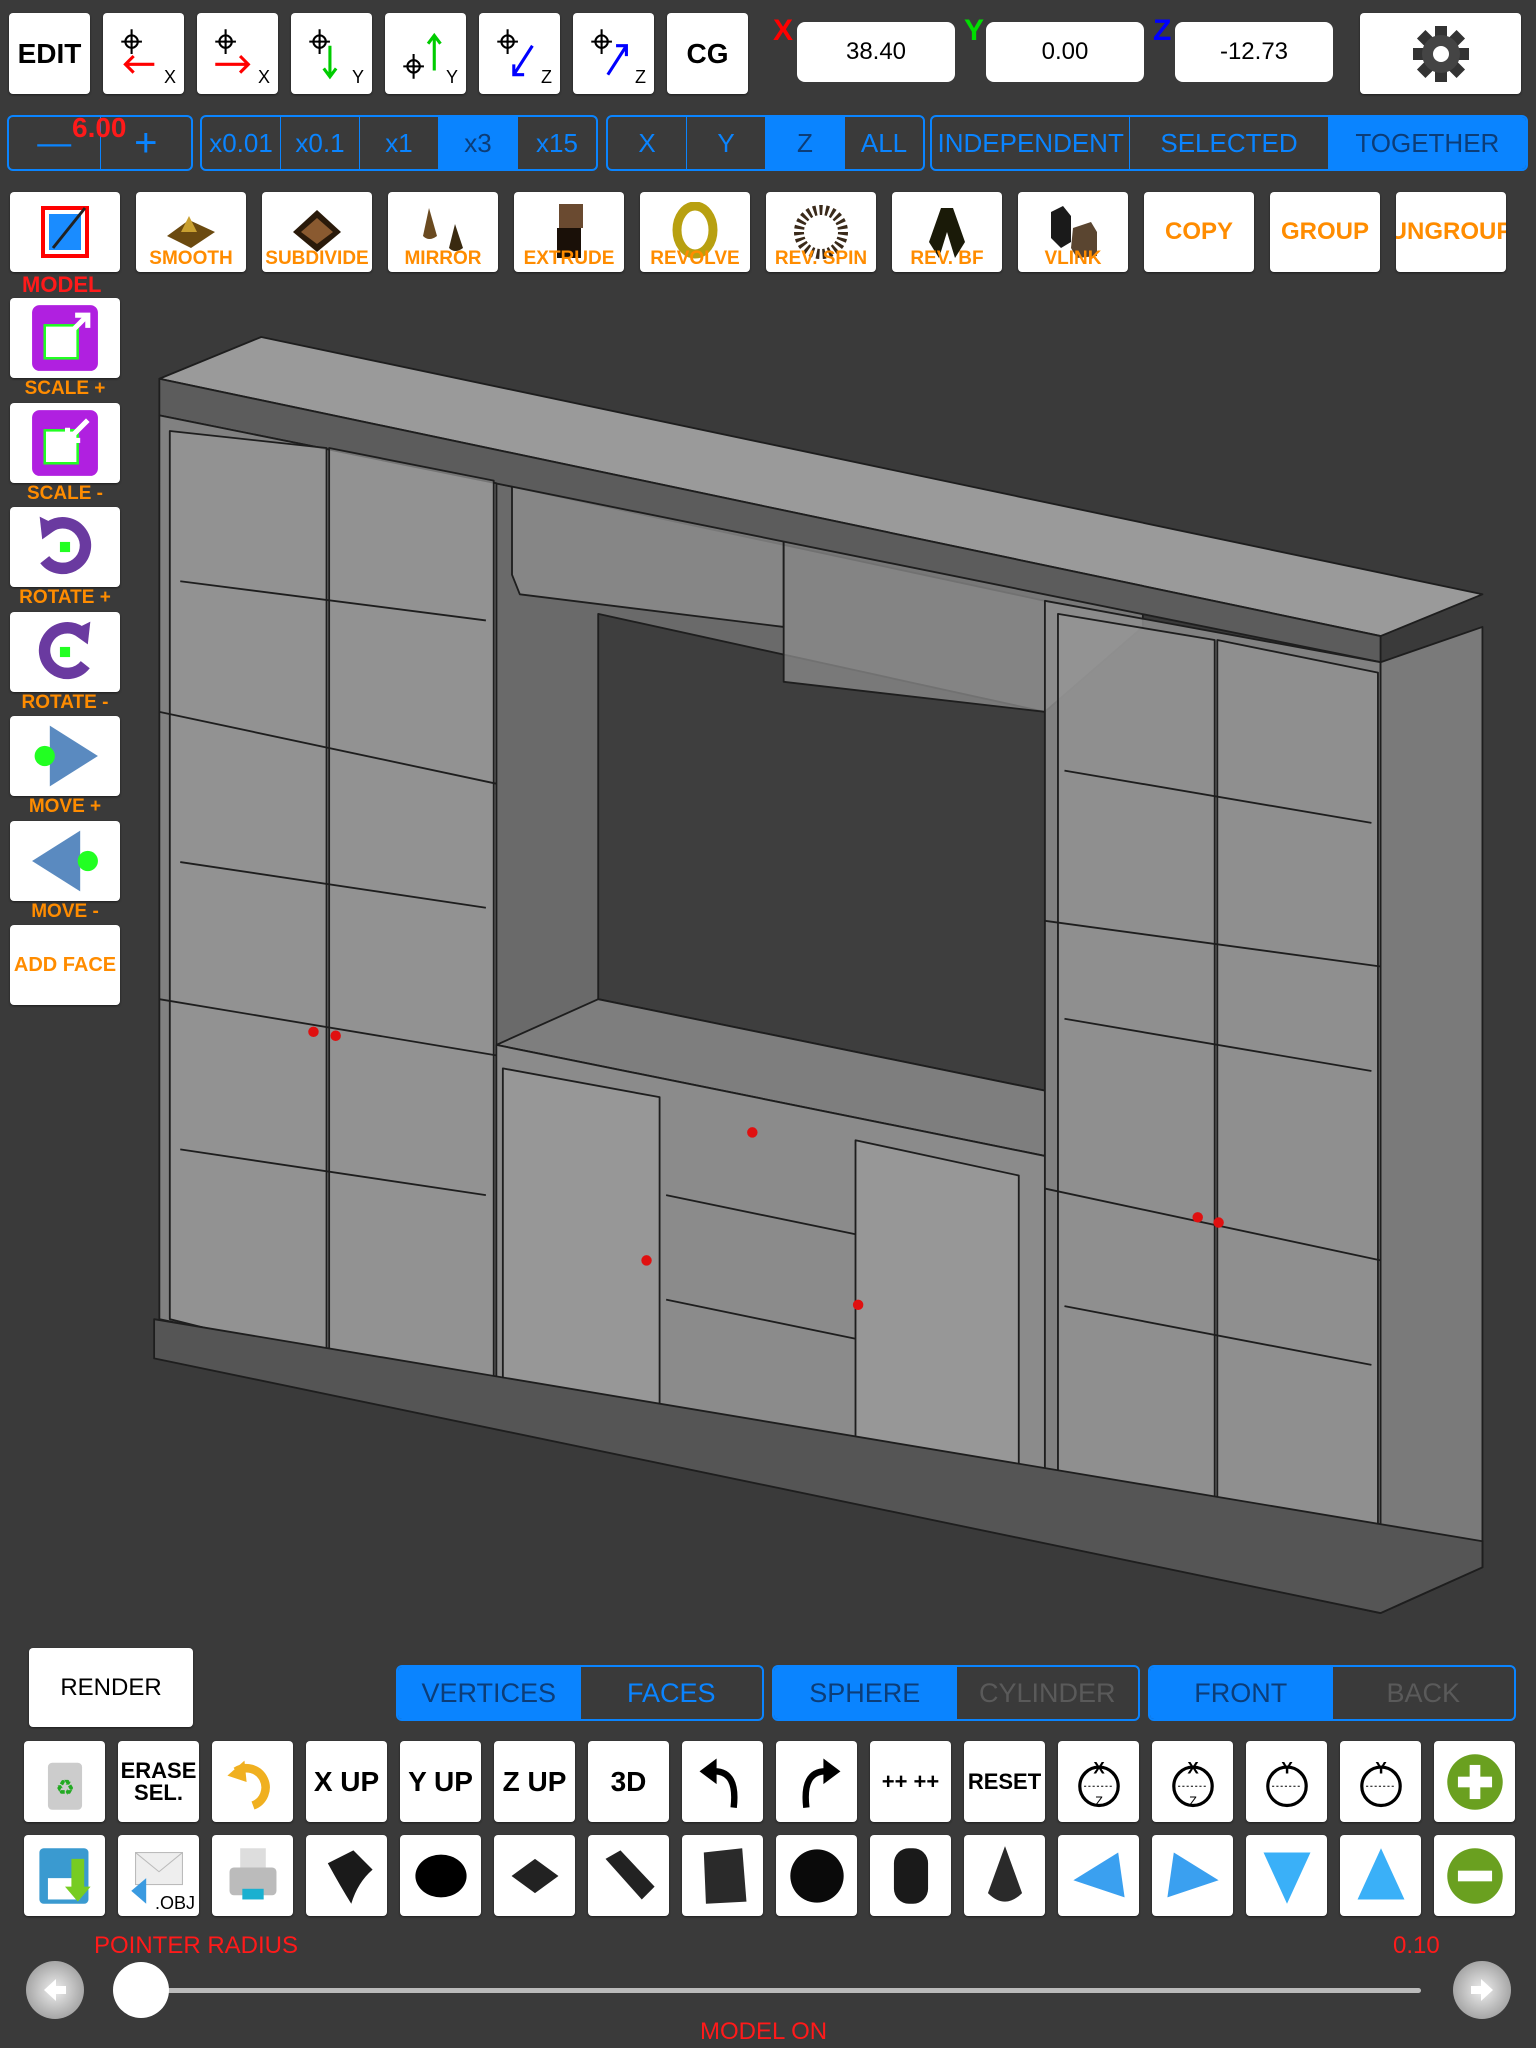 This screenshot has width=1536, height=2048. I want to click on tool-ungroup-button: UNGROUP, so click(1451, 232).